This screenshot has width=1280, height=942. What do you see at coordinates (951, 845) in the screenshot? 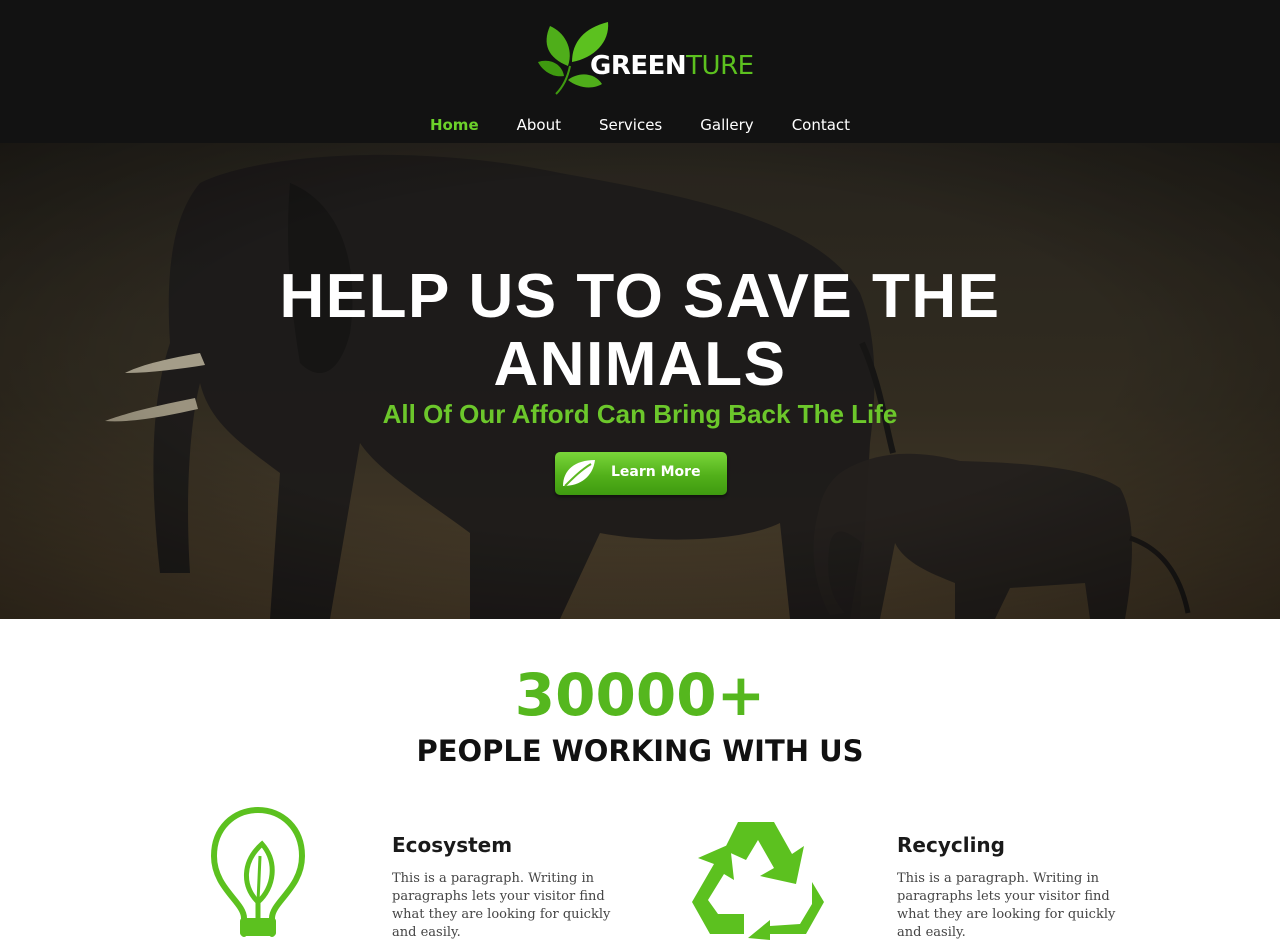
I see `feature-title-recycling: Recycling` at bounding box center [951, 845].